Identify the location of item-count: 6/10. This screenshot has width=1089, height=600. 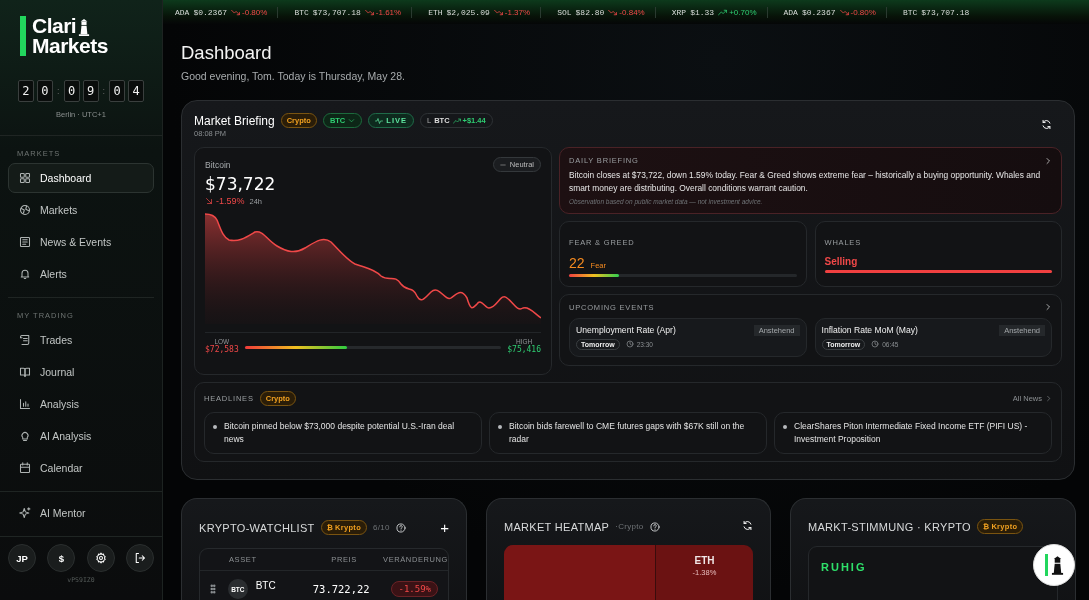
(381, 527).